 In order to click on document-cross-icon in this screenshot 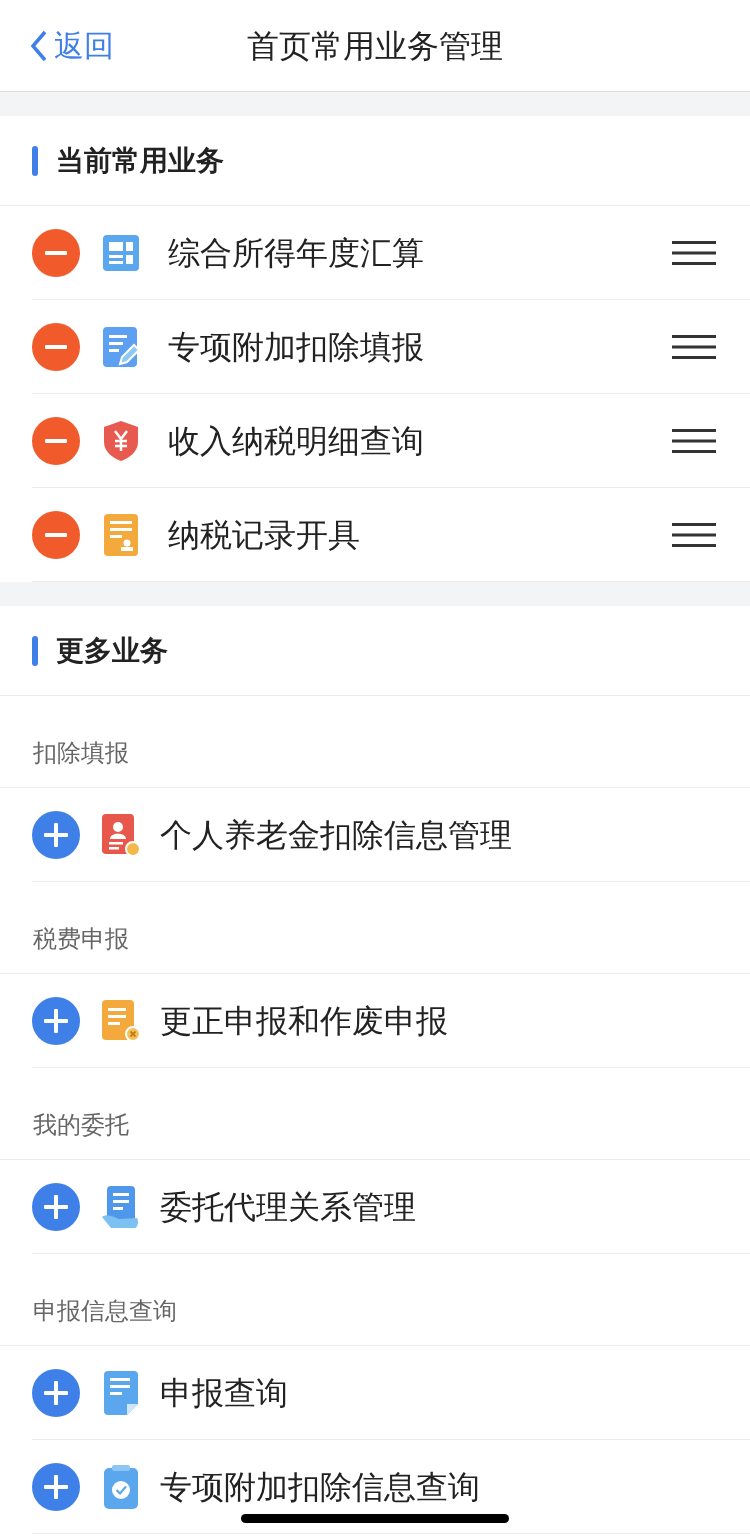, I will do `click(121, 1020)`.